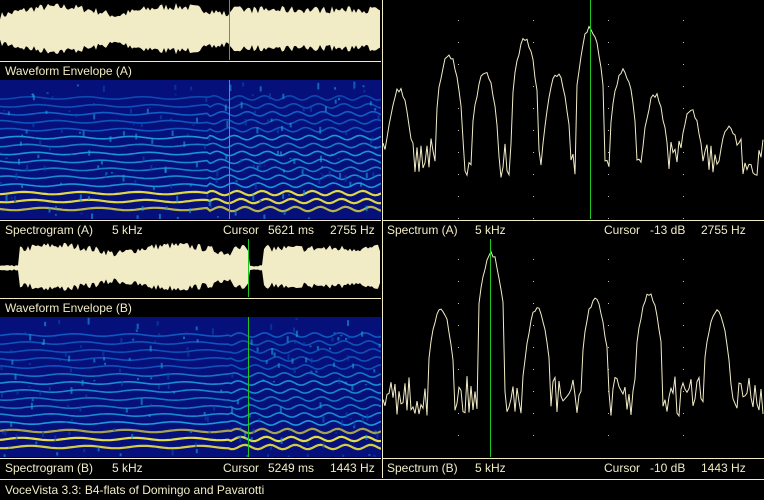 The image size is (764, 500). I want to click on waveform-envelope-b, so click(190, 268).